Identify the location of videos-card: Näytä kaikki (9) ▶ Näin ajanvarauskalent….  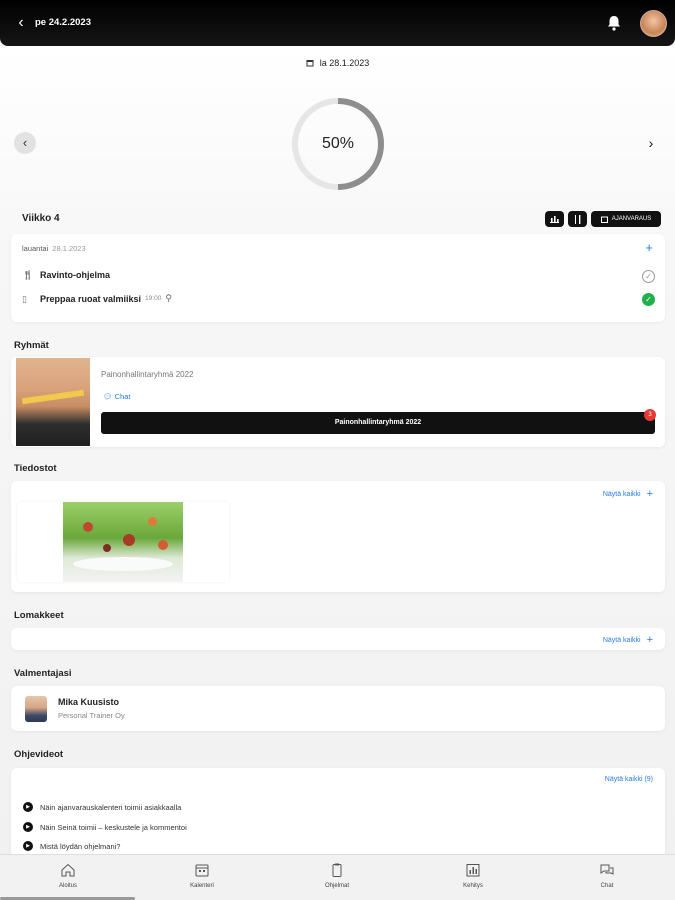
(338, 813).